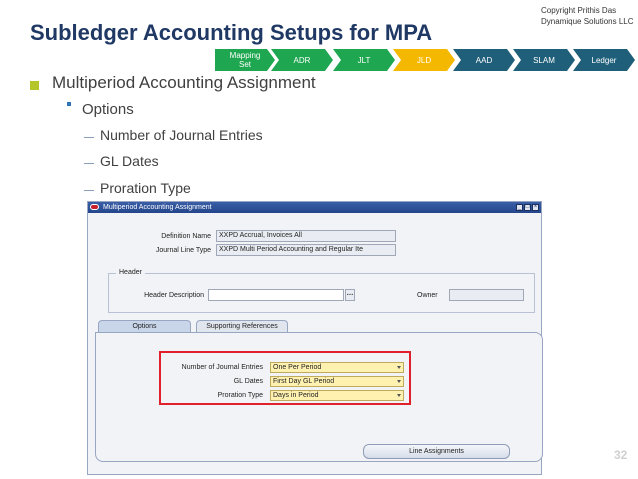 The image size is (638, 479). What do you see at coordinates (130, 272) in the screenshot?
I see `header-group-label: Header` at bounding box center [130, 272].